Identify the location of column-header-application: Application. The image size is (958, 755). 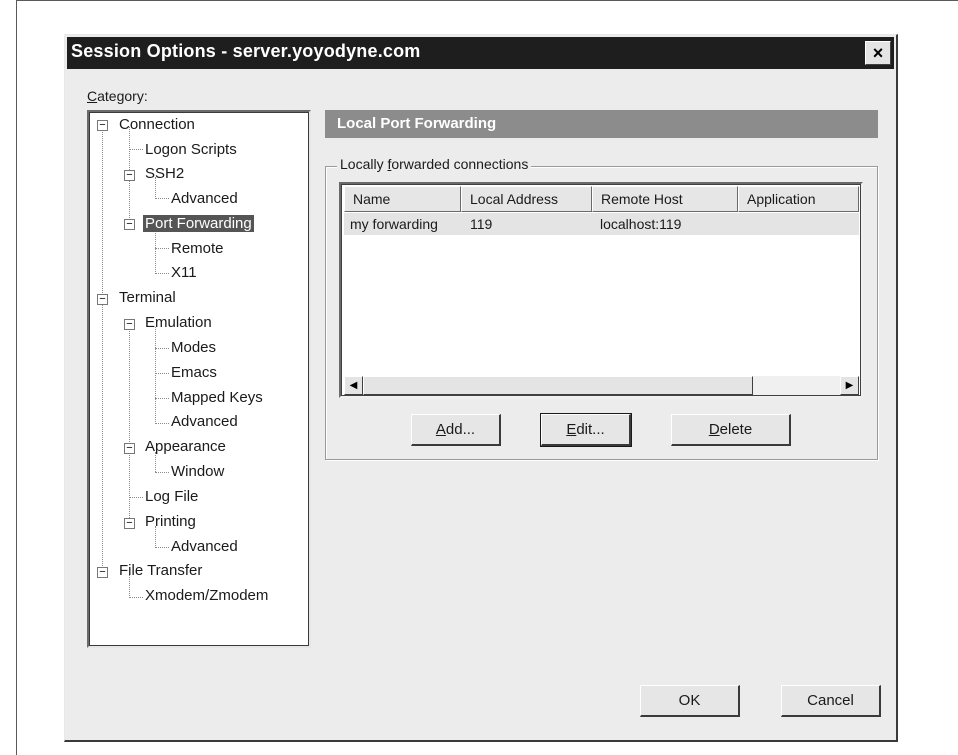
(798, 199).